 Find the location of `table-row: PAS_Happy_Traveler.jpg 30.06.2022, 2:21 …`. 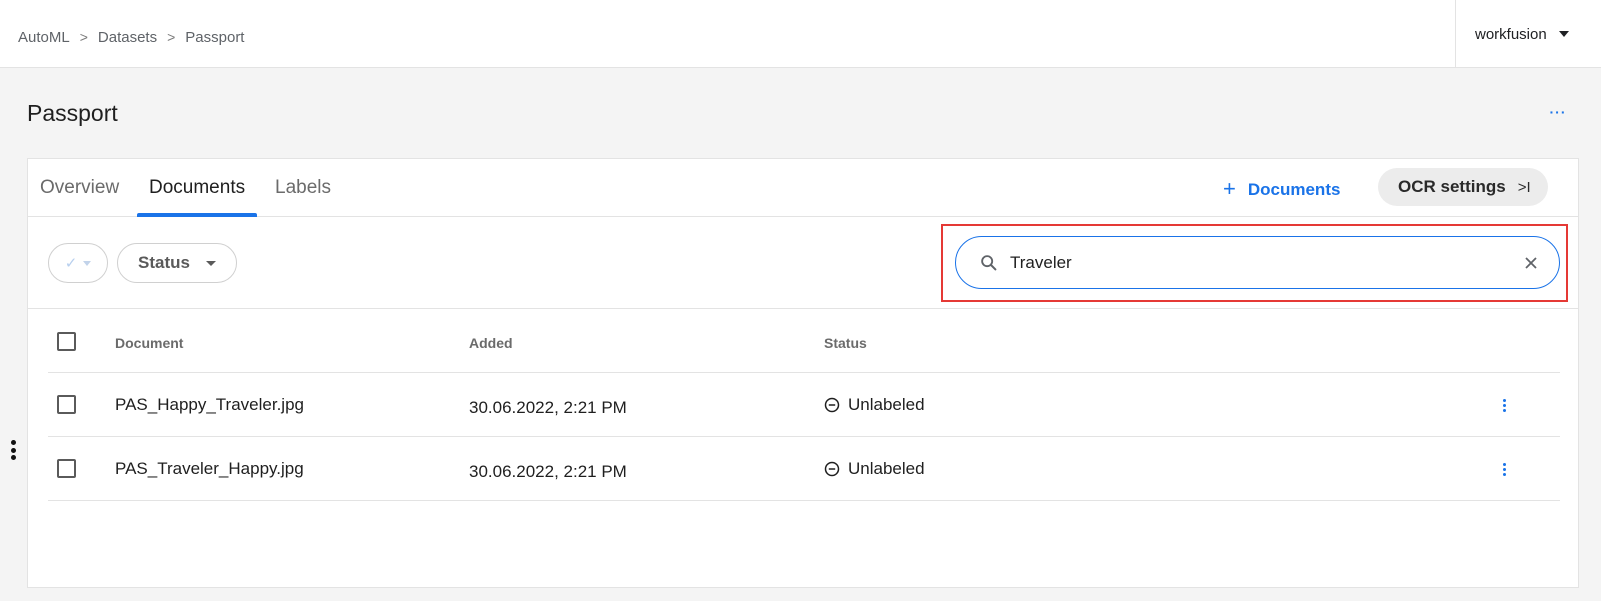

table-row: PAS_Happy_Traveler.jpg 30.06.2022, 2:21 … is located at coordinates (804, 405).